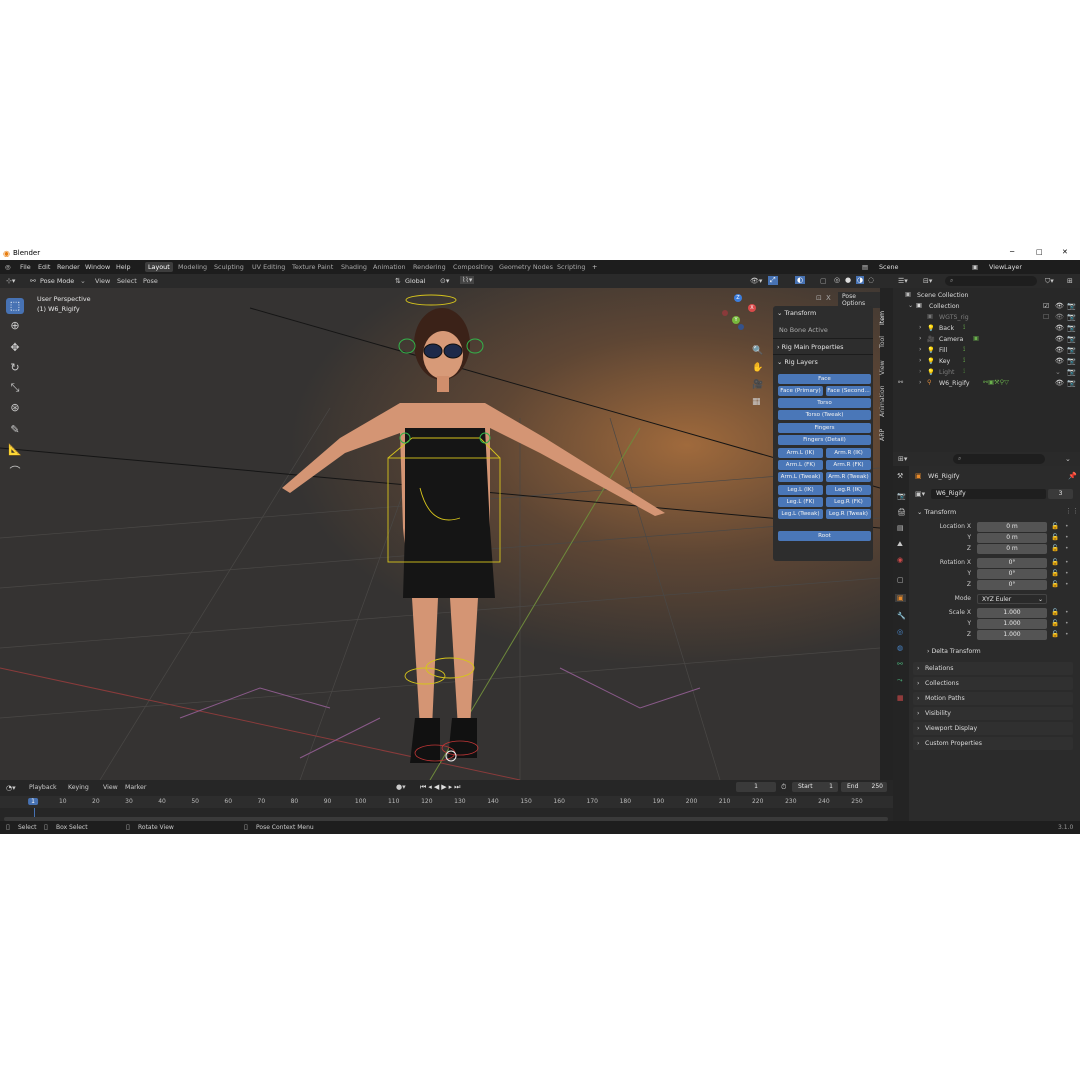 The height and width of the screenshot is (1080, 1080). What do you see at coordinates (1070, 281) in the screenshot?
I see `new-collection-icon: ⊞` at bounding box center [1070, 281].